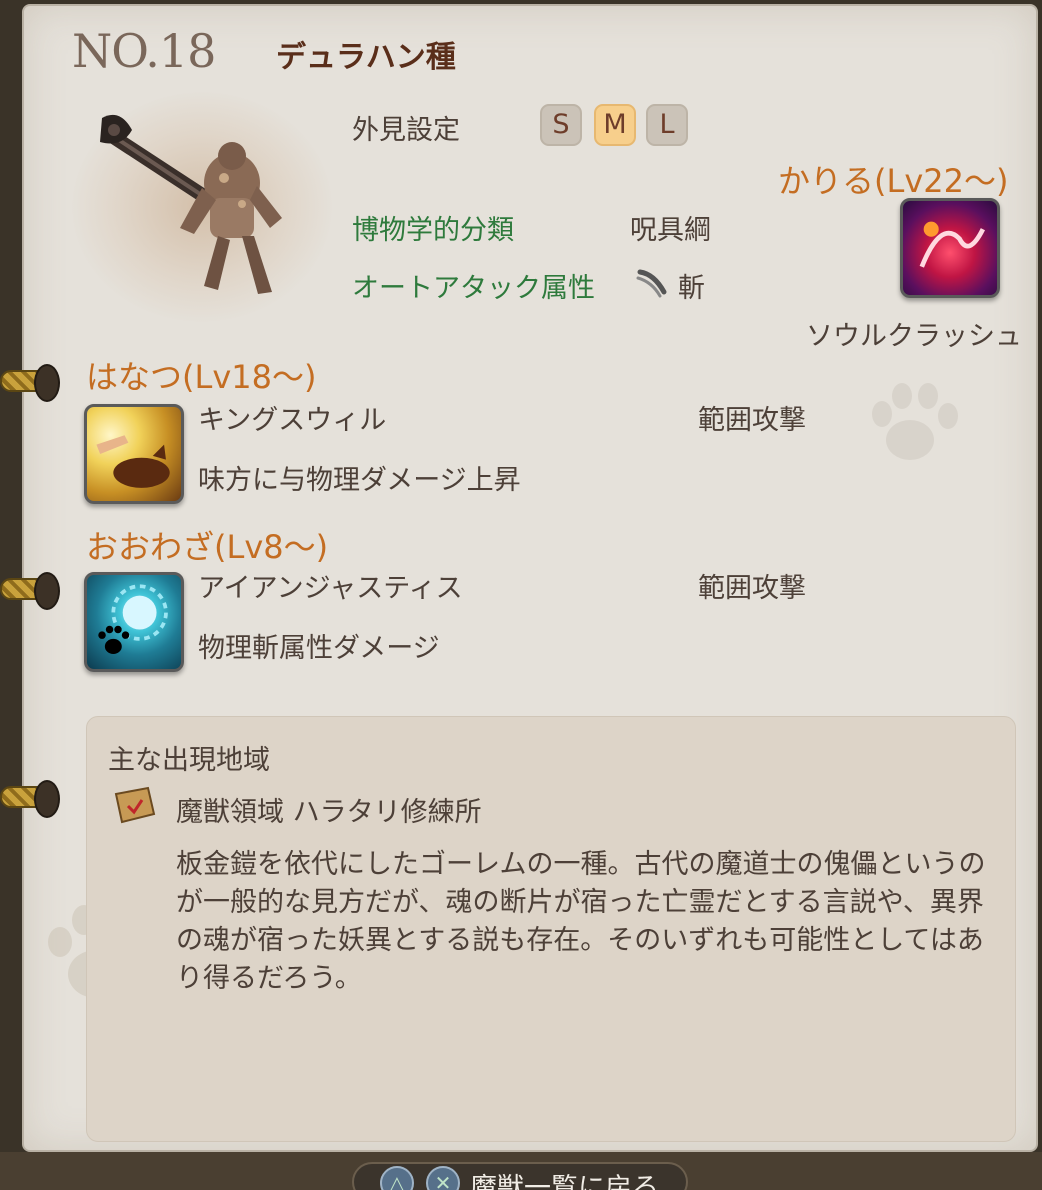 Image resolution: width=1042 pixels, height=1190 pixels. I want to click on appearance-label: 外見設定, so click(406, 130).